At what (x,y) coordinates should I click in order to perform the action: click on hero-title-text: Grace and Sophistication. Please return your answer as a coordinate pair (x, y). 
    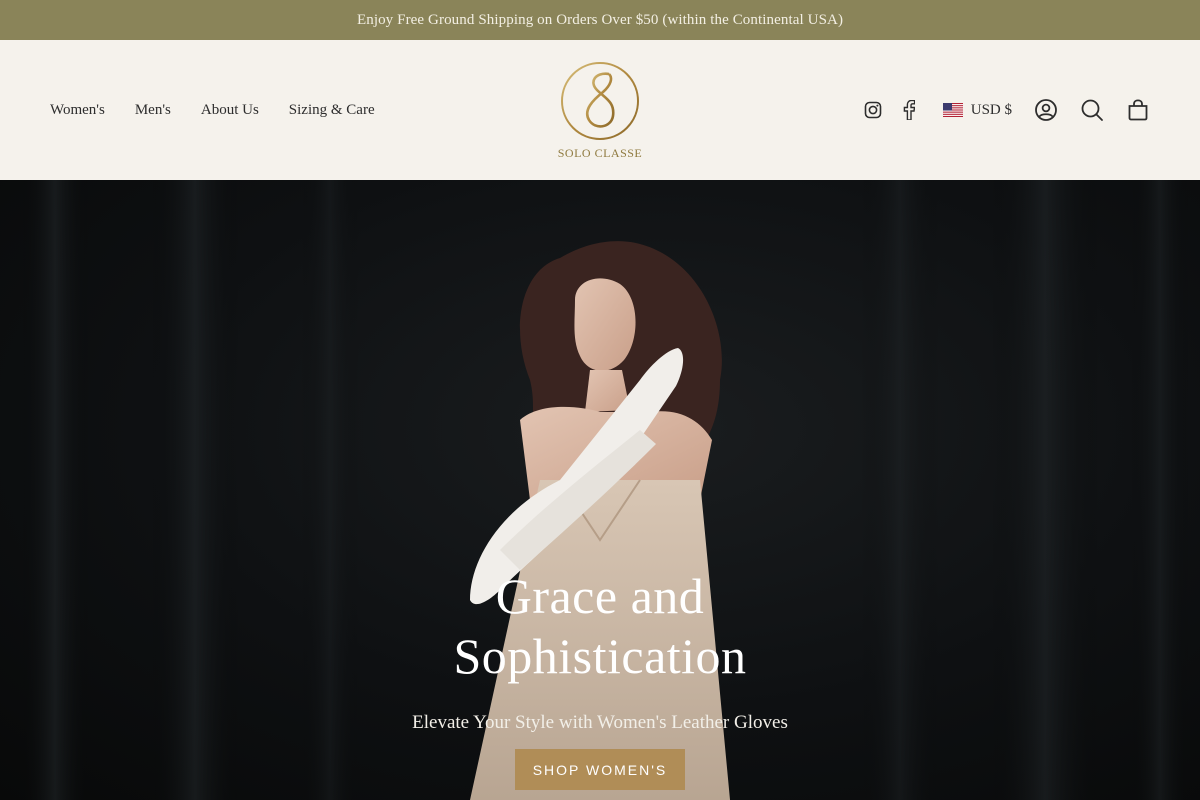
    Looking at the image, I should click on (600, 626).